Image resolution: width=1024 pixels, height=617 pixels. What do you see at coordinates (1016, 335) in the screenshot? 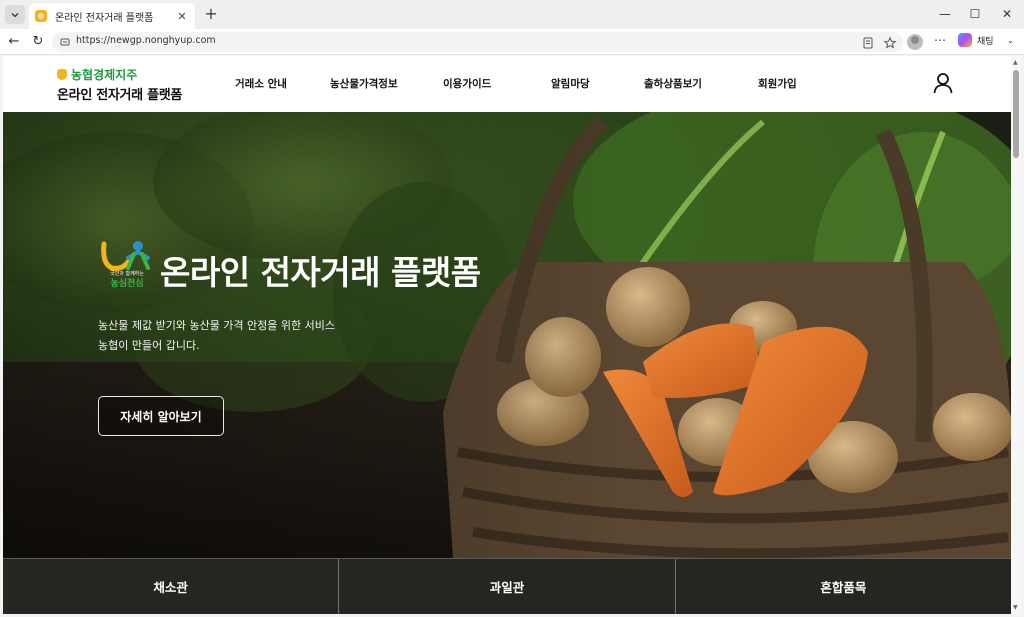
I see `page-scrollbar: ▲ ▼` at bounding box center [1016, 335].